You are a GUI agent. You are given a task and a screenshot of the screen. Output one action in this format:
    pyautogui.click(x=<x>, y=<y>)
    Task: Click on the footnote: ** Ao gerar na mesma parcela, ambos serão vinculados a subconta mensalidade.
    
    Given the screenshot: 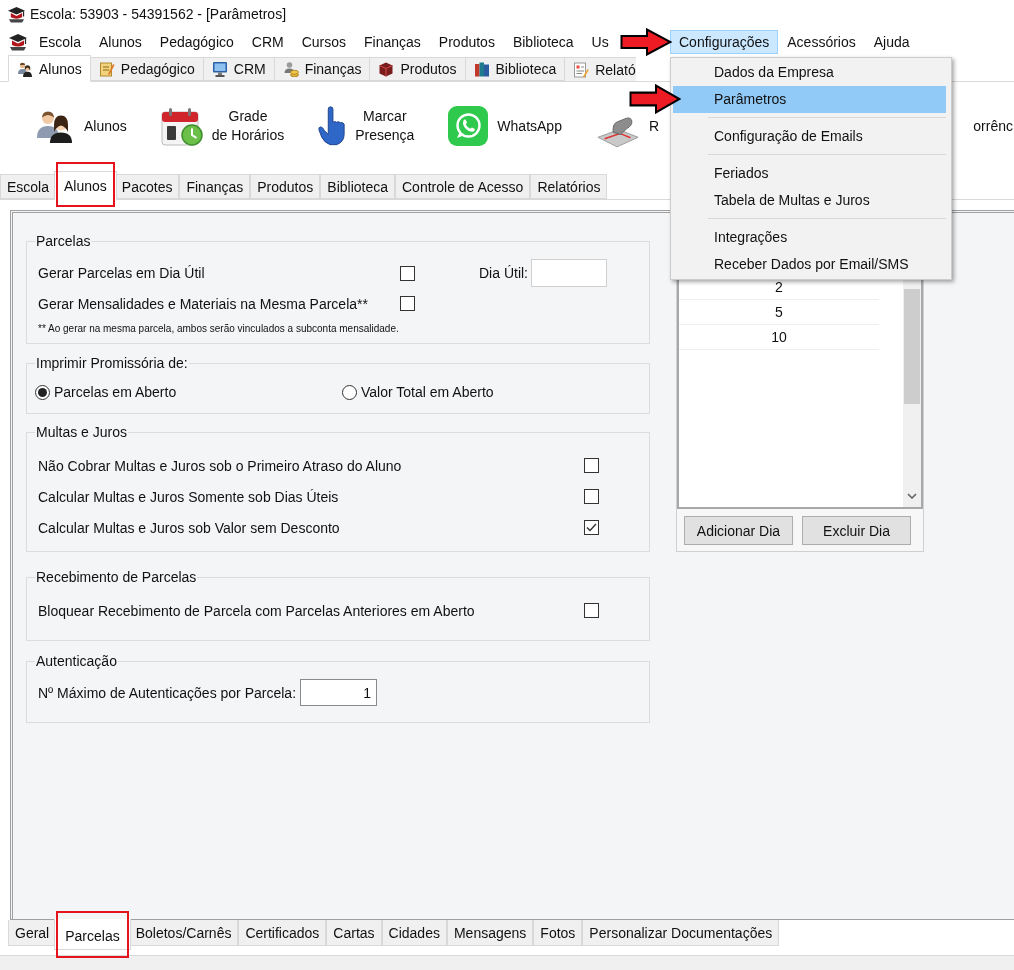 What is the action you would take?
    pyautogui.click(x=218, y=328)
    